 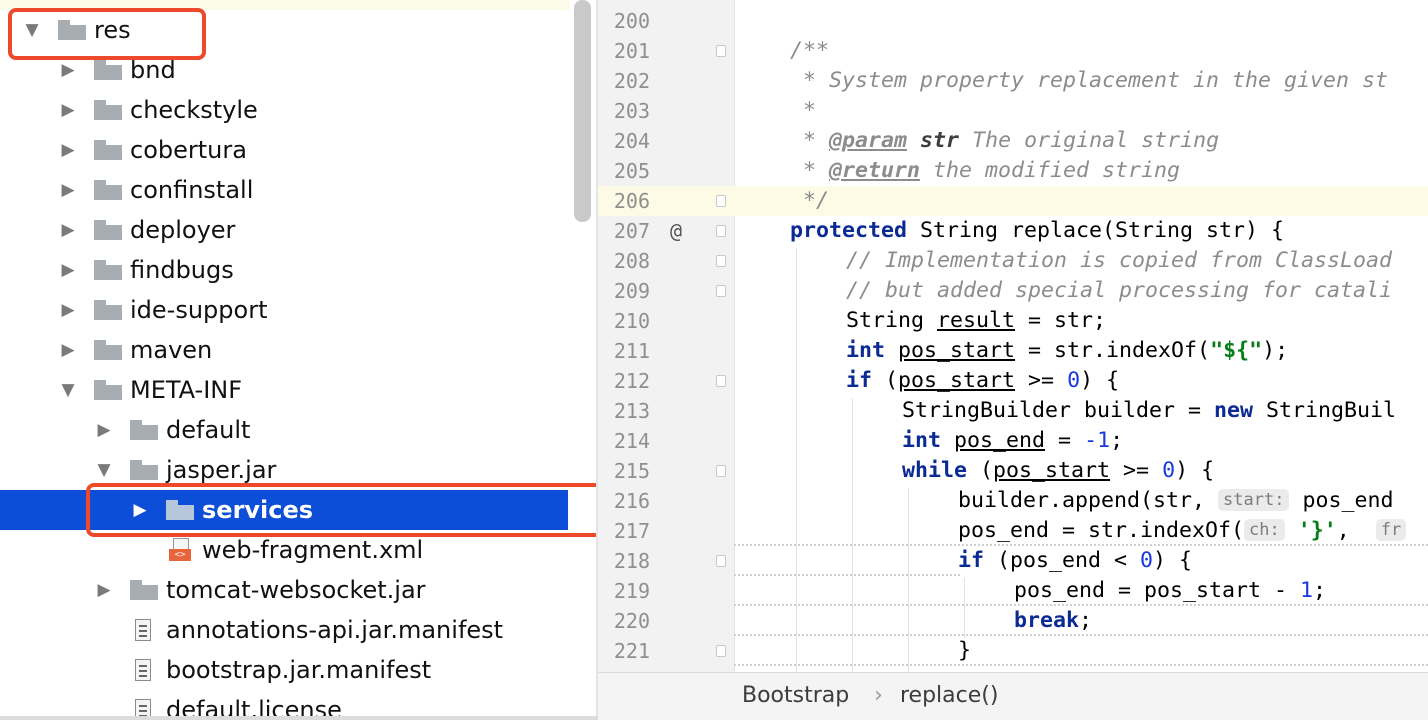 I want to click on line-number: 214, so click(x=631, y=441).